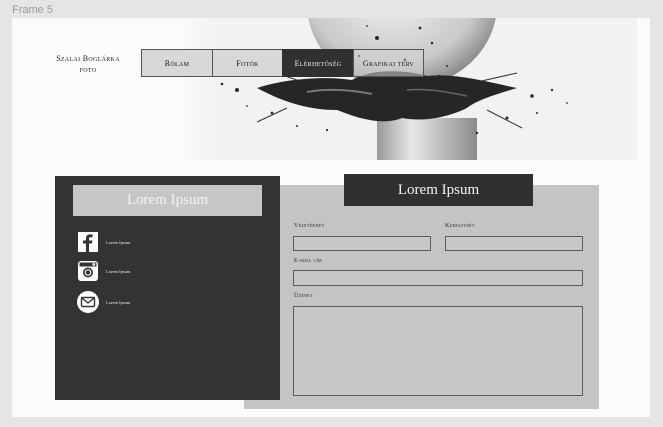 The image size is (663, 427). I want to click on nav-item-grafikai-terv: Grafikai terv, so click(388, 63).